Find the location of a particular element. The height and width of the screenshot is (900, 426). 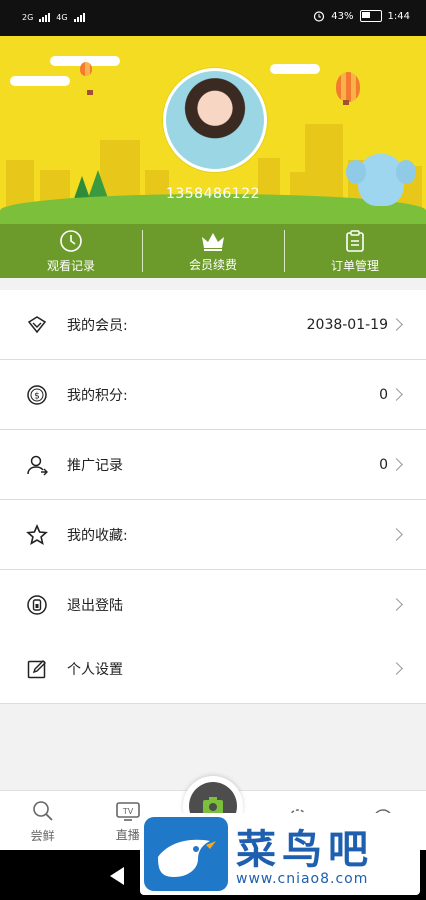

sim1-label: 2G is located at coordinates (28, 17).